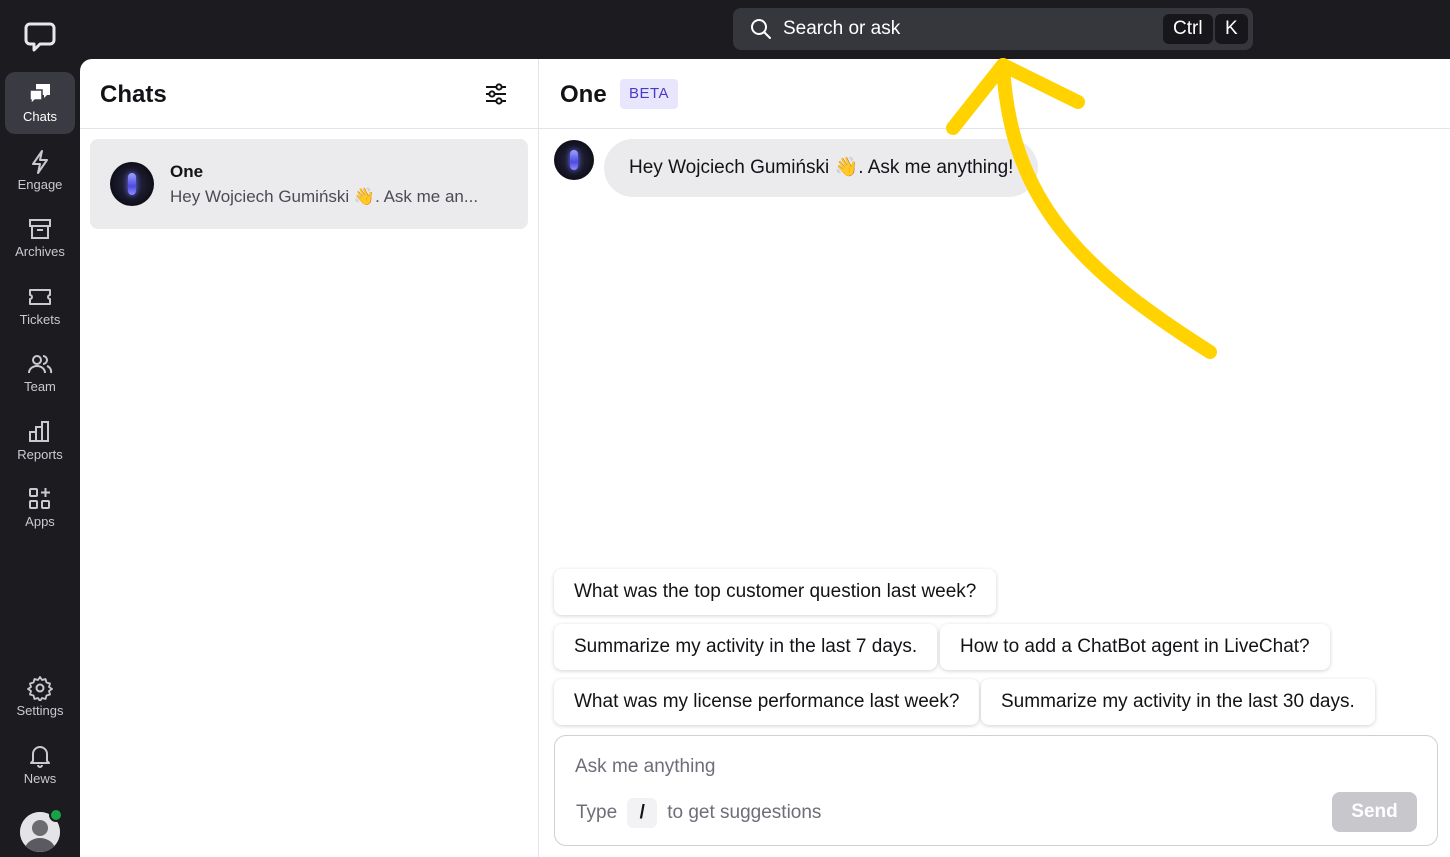 This screenshot has height=857, width=1450. Describe the element at coordinates (40, 454) in the screenshot. I see `sidebar-item-label: Reports` at that location.